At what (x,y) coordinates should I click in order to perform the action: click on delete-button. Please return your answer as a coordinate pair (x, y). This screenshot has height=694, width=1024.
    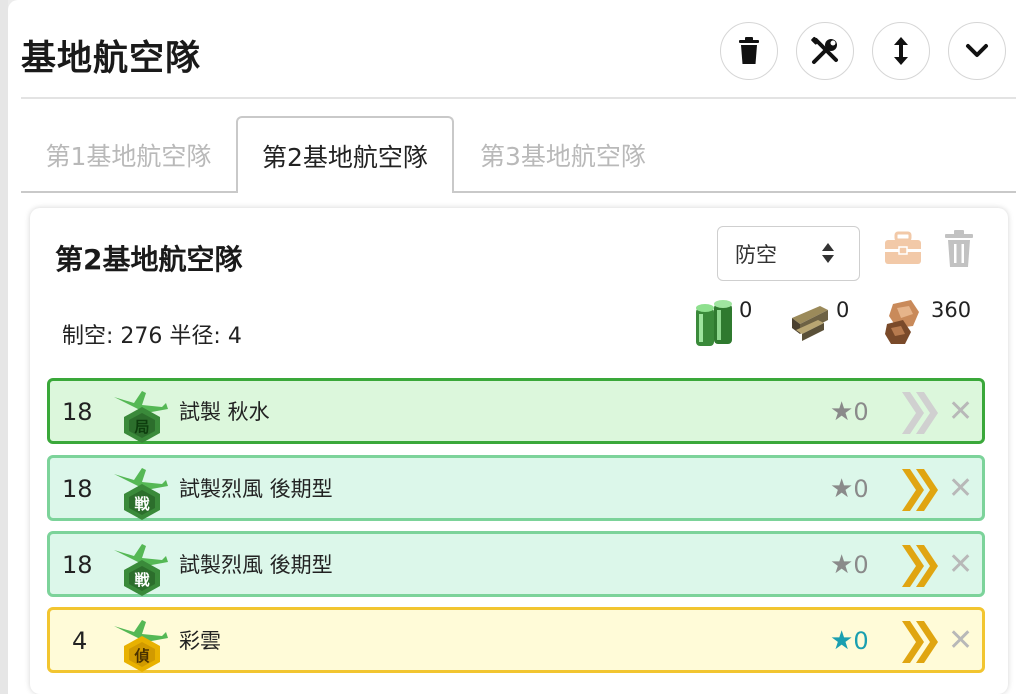
    Looking at the image, I should click on (749, 51).